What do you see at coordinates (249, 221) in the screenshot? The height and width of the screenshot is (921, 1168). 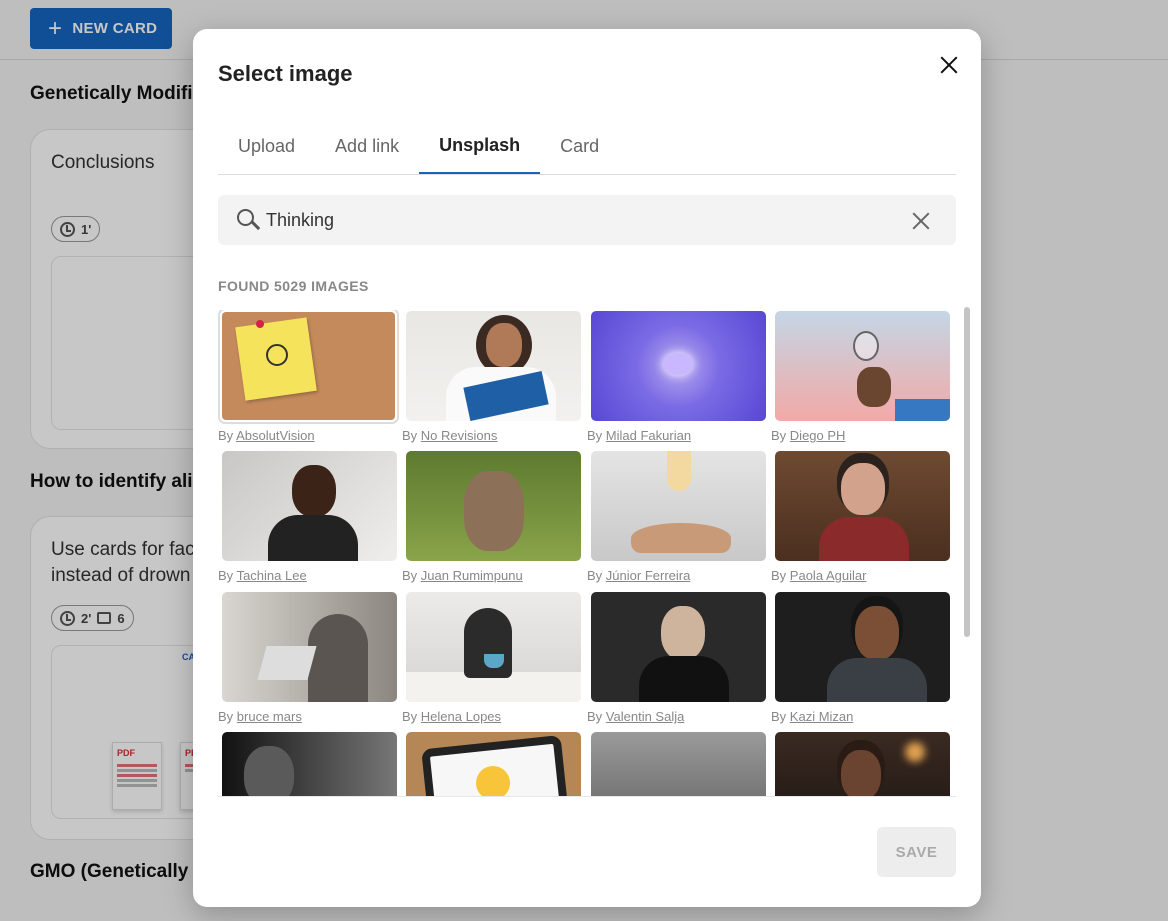 I see `search-icon` at bounding box center [249, 221].